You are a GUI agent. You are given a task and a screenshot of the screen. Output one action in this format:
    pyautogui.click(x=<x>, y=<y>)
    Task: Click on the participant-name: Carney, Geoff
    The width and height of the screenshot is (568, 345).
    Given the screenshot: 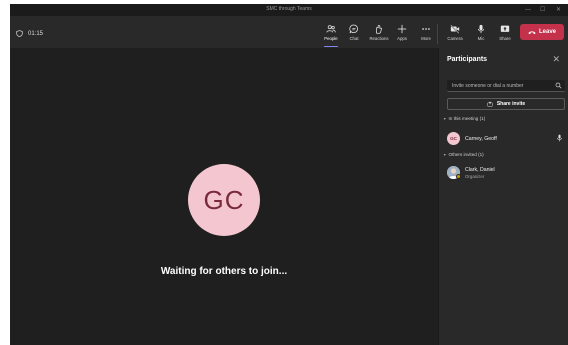 What is the action you would take?
    pyautogui.click(x=481, y=139)
    